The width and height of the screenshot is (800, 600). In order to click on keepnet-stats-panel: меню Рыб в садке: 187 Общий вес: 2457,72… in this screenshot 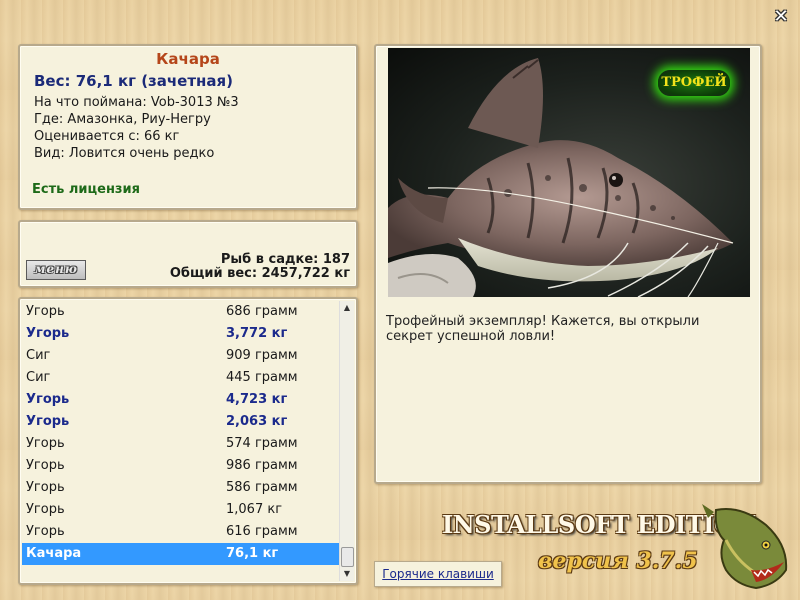, I will do `click(188, 254)`.